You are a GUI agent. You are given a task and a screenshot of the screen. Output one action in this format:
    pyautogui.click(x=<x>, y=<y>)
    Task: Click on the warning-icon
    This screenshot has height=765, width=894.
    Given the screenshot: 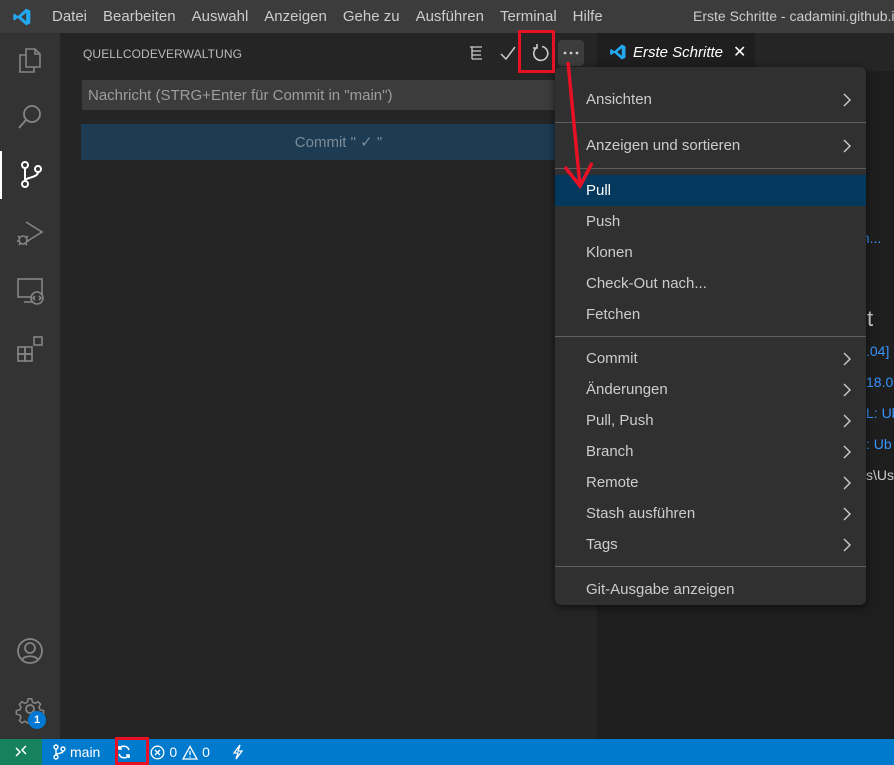 What is the action you would take?
    pyautogui.click(x=190, y=752)
    